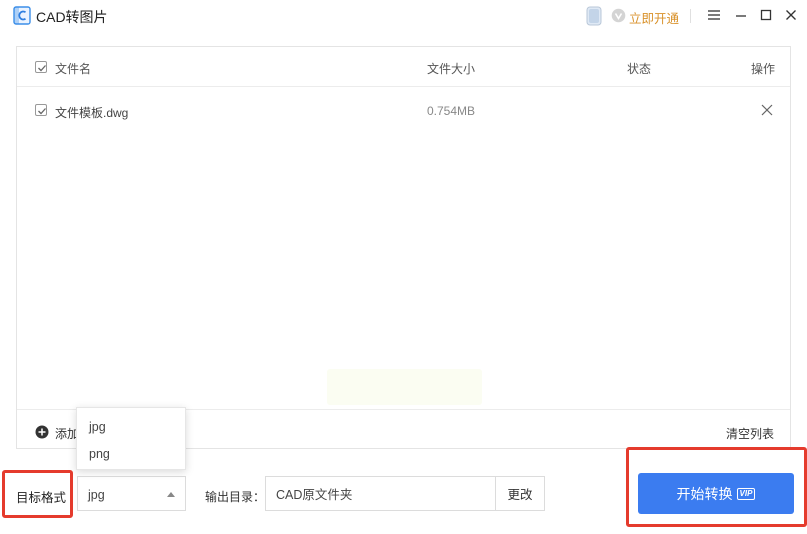 This screenshot has width=807, height=534. I want to click on output-dir-input, so click(380, 493).